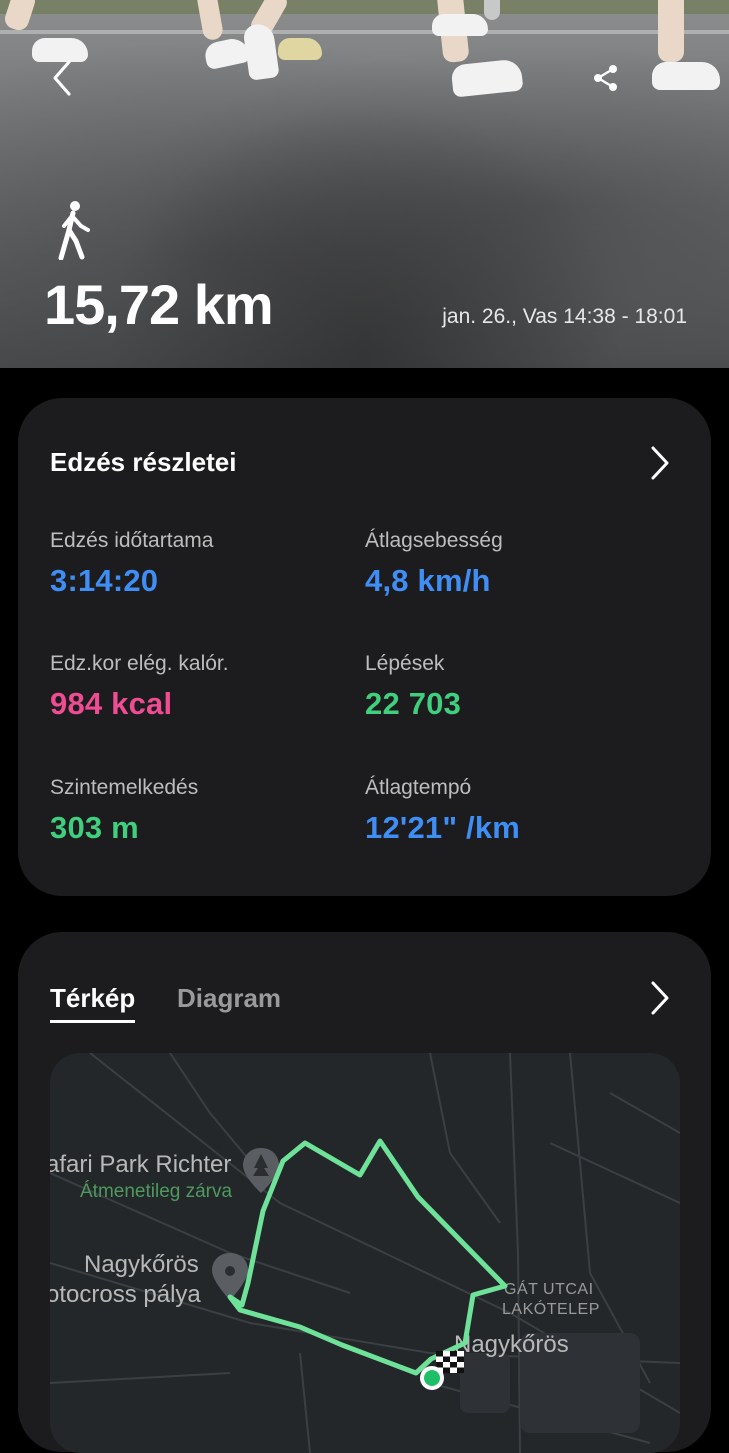 The width and height of the screenshot is (729, 1453). Describe the element at coordinates (230, 1276) in the screenshot. I see `location-pin-icon` at that location.